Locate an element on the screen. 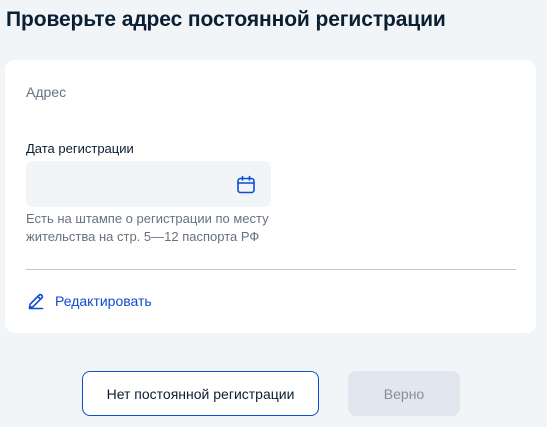 This screenshot has height=427, width=547. edit-address-label: Редактировать is located at coordinates (103, 301).